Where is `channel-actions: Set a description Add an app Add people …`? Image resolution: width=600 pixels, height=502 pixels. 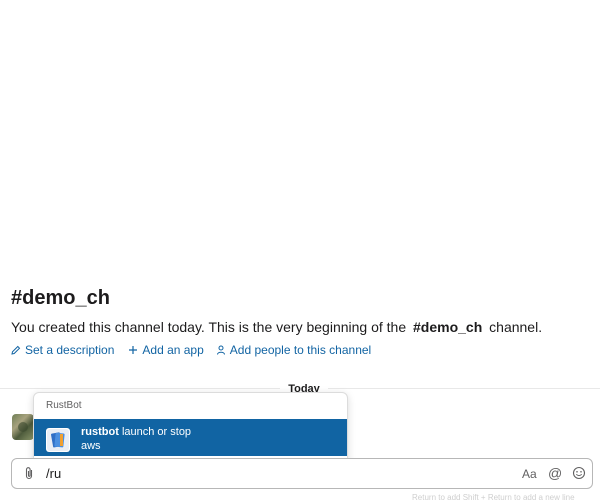
channel-actions: Set a description Add an app Add people … is located at coordinates (198, 350).